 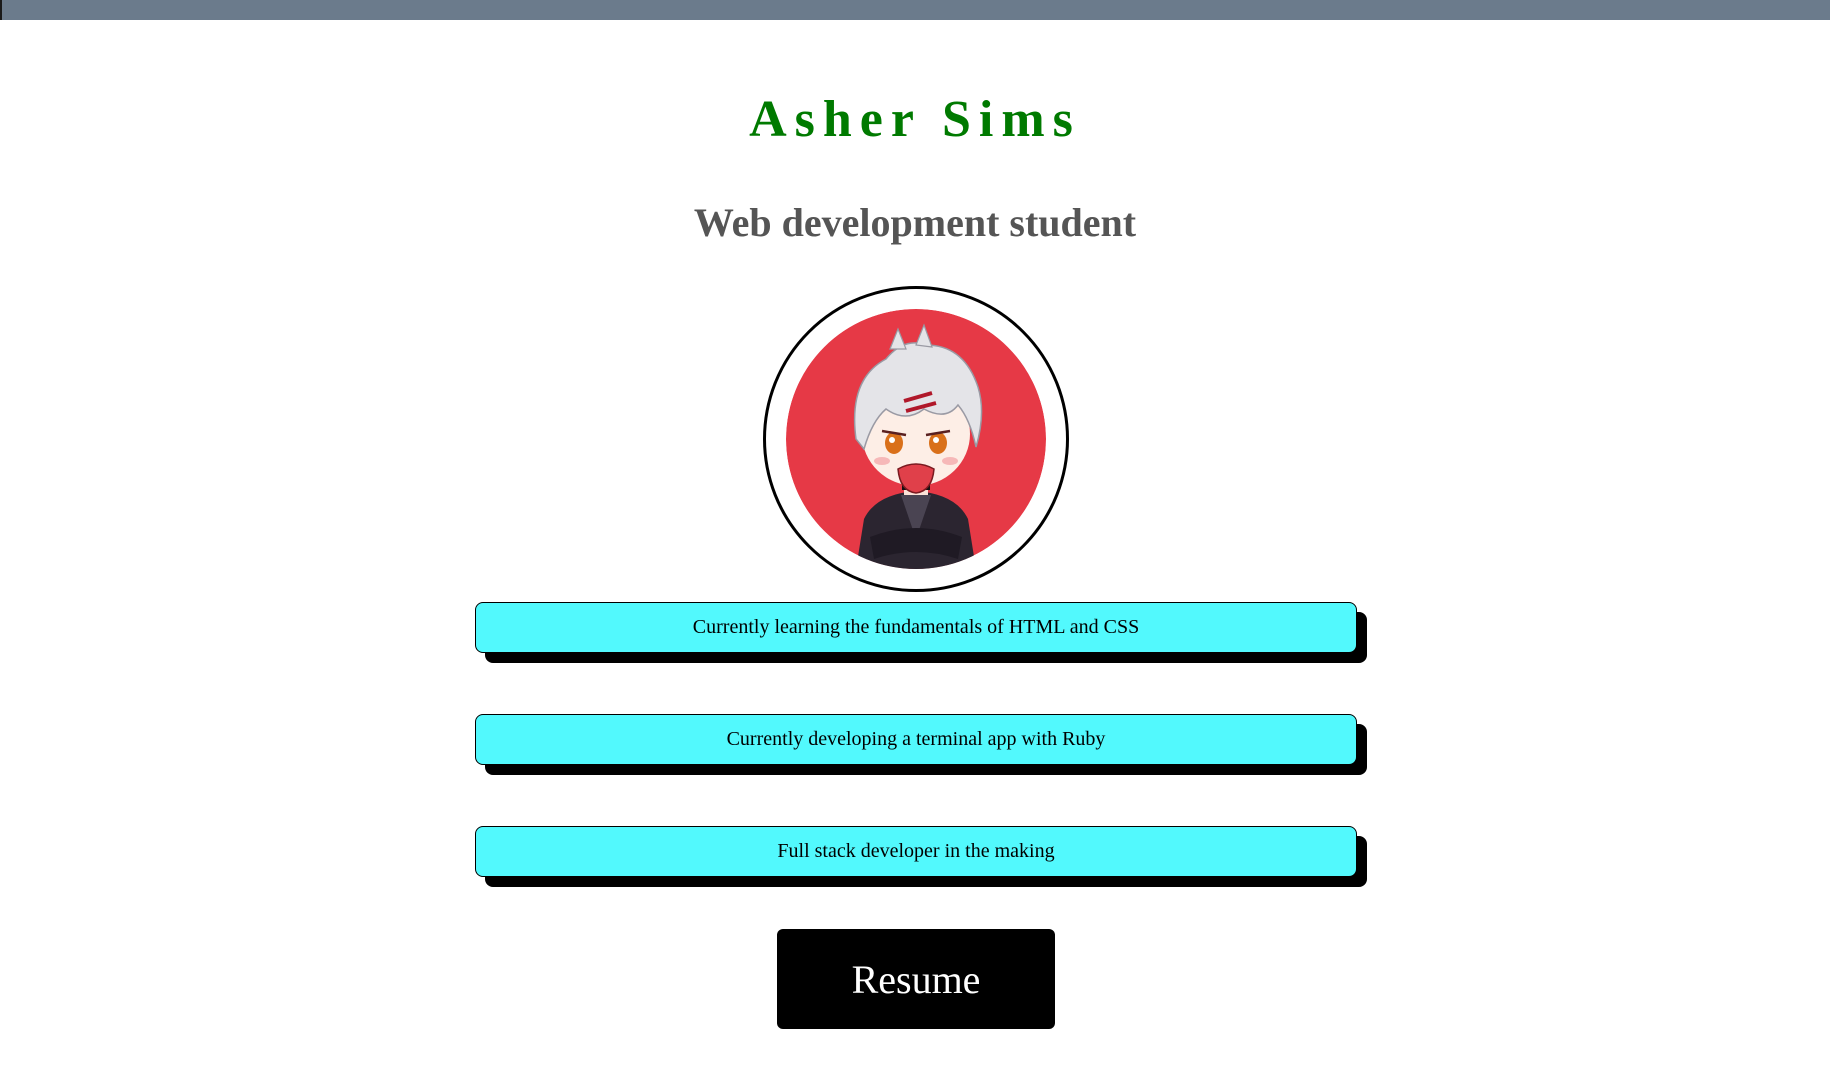 What do you see at coordinates (915, 222) in the screenshot?
I see `page-subtitle: Web development student` at bounding box center [915, 222].